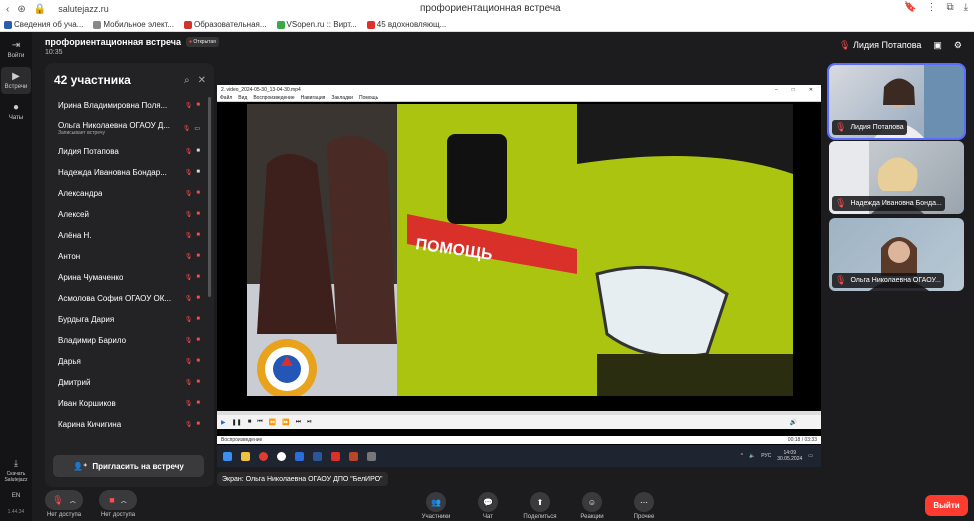 The image size is (974, 521). Describe the element at coordinates (793, 90) in the screenshot. I see `maximize-icon: □` at that location.